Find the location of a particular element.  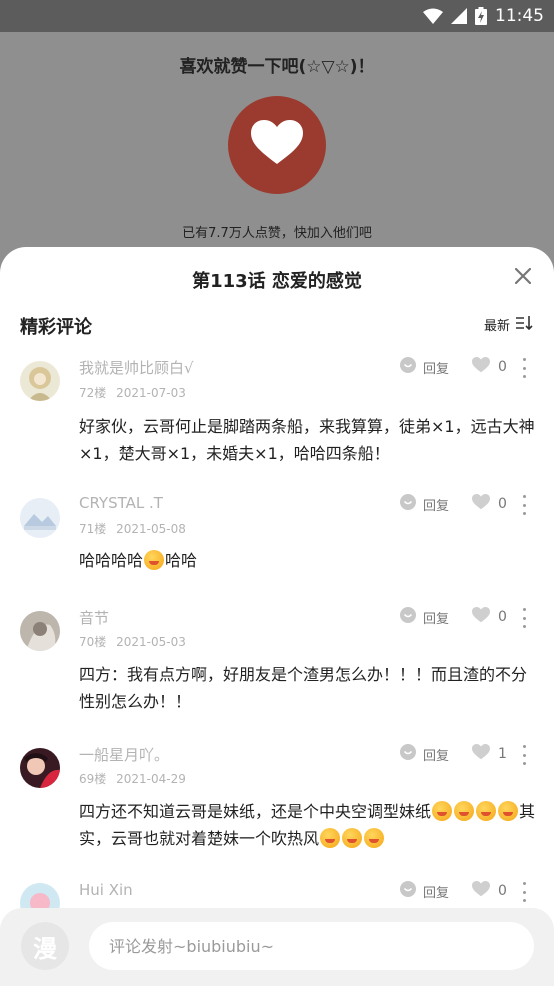

comment-meta: 69楼 2021-04-29 is located at coordinates (132, 778).